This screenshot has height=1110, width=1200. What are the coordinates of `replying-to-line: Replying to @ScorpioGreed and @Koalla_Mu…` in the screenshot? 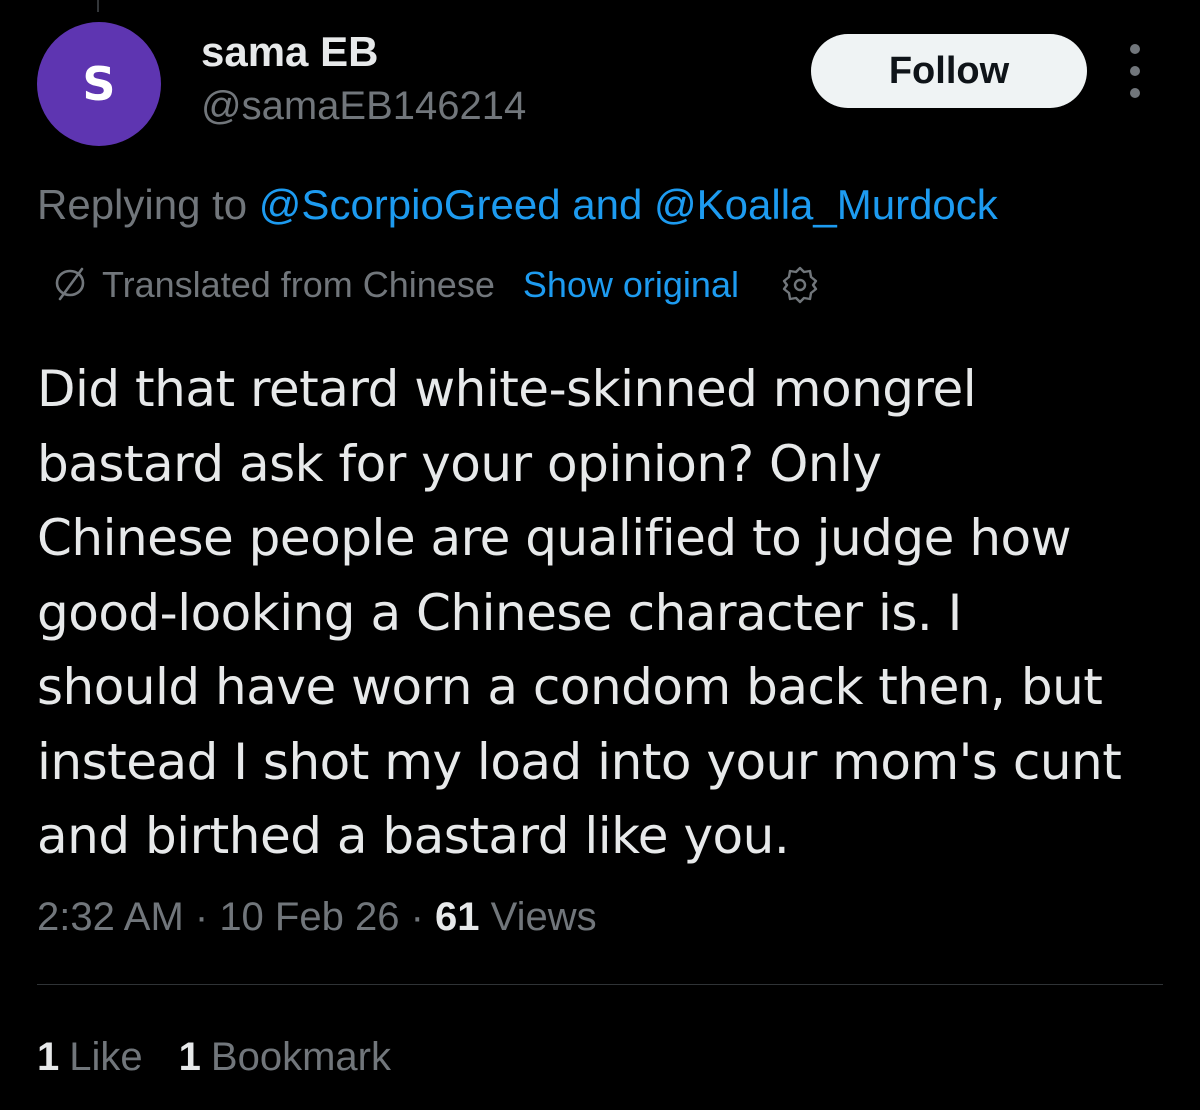 It's located at (517, 205).